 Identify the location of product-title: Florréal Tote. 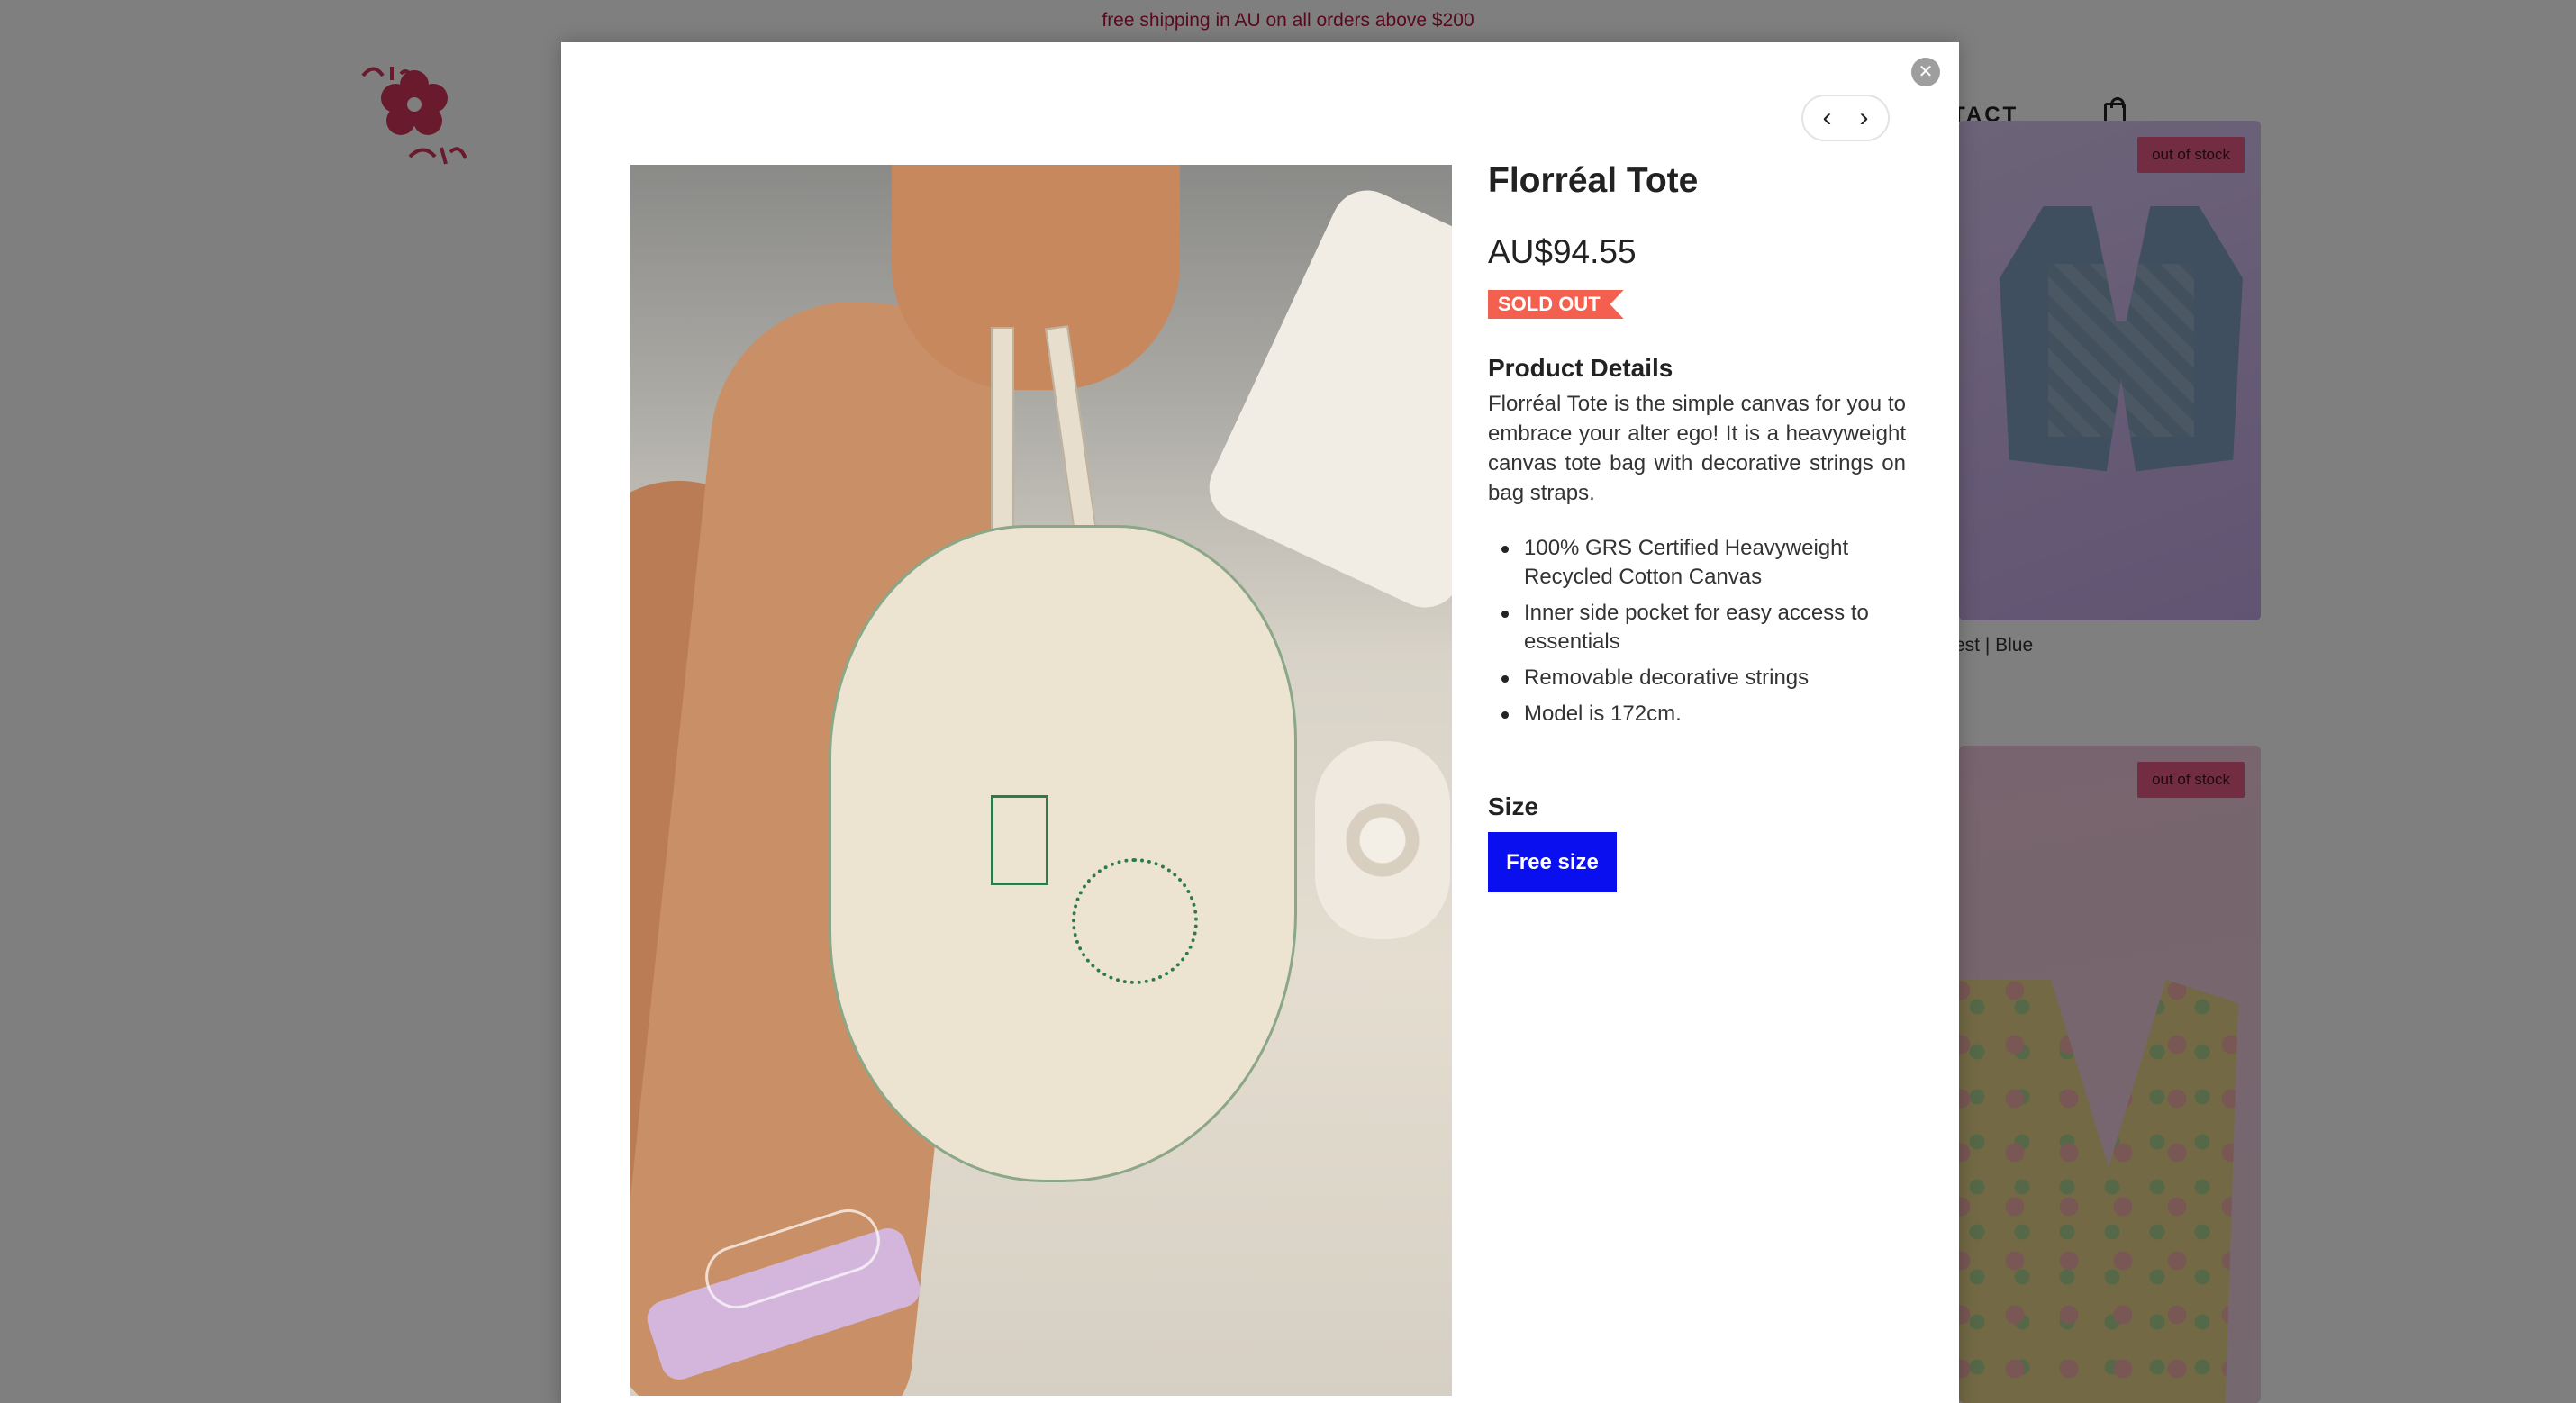
(1593, 180).